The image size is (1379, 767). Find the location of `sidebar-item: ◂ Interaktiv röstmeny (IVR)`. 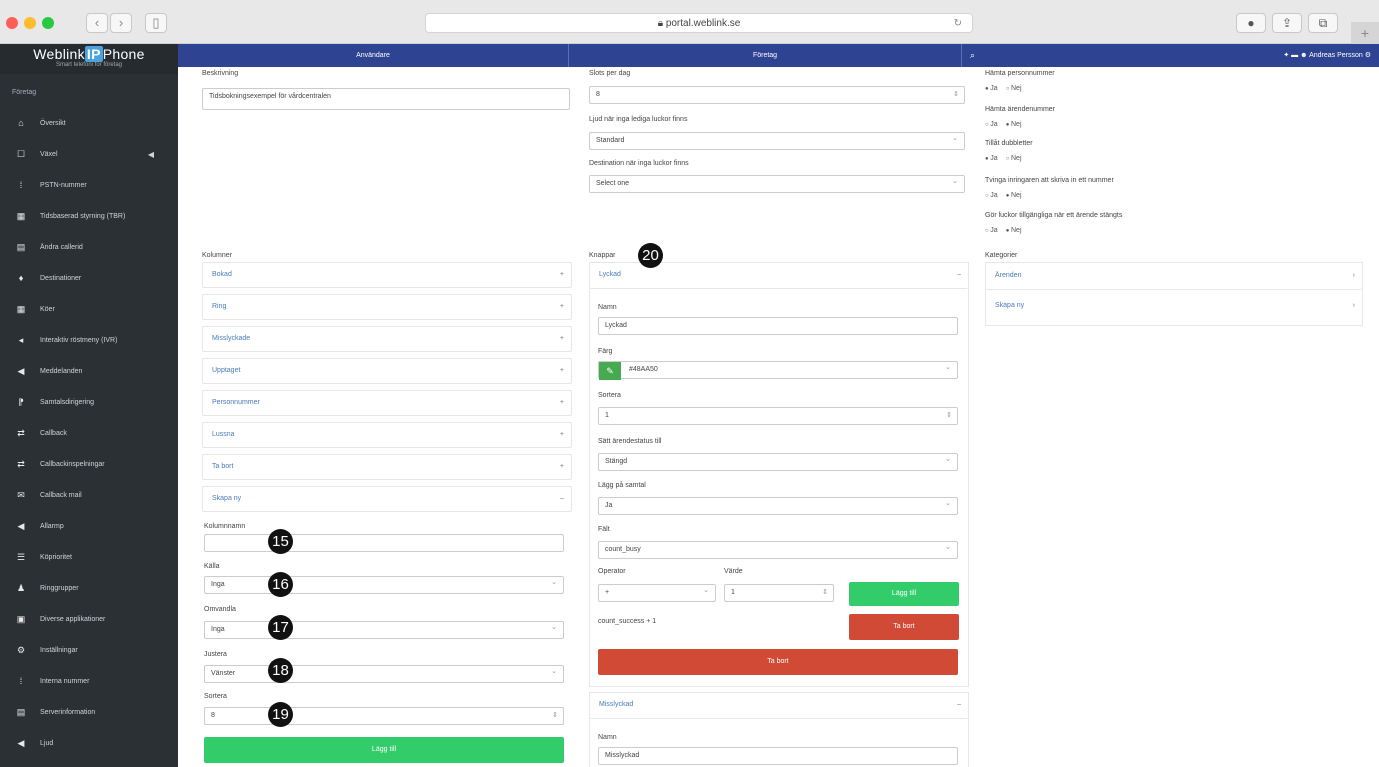

sidebar-item: ◂ Interaktiv röstmeny (IVR) is located at coordinates (89, 340).